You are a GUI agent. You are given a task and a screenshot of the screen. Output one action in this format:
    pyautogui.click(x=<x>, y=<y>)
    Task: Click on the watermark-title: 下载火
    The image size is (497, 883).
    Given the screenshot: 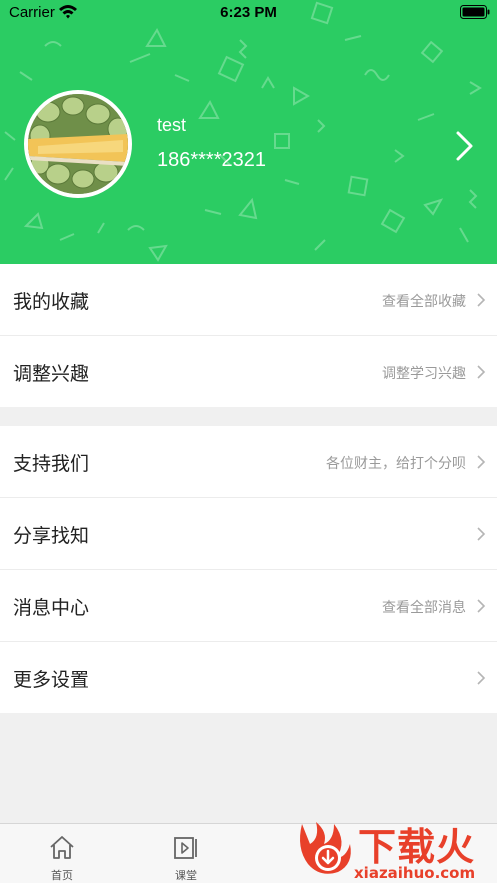 What is the action you would take?
    pyautogui.click(x=417, y=847)
    